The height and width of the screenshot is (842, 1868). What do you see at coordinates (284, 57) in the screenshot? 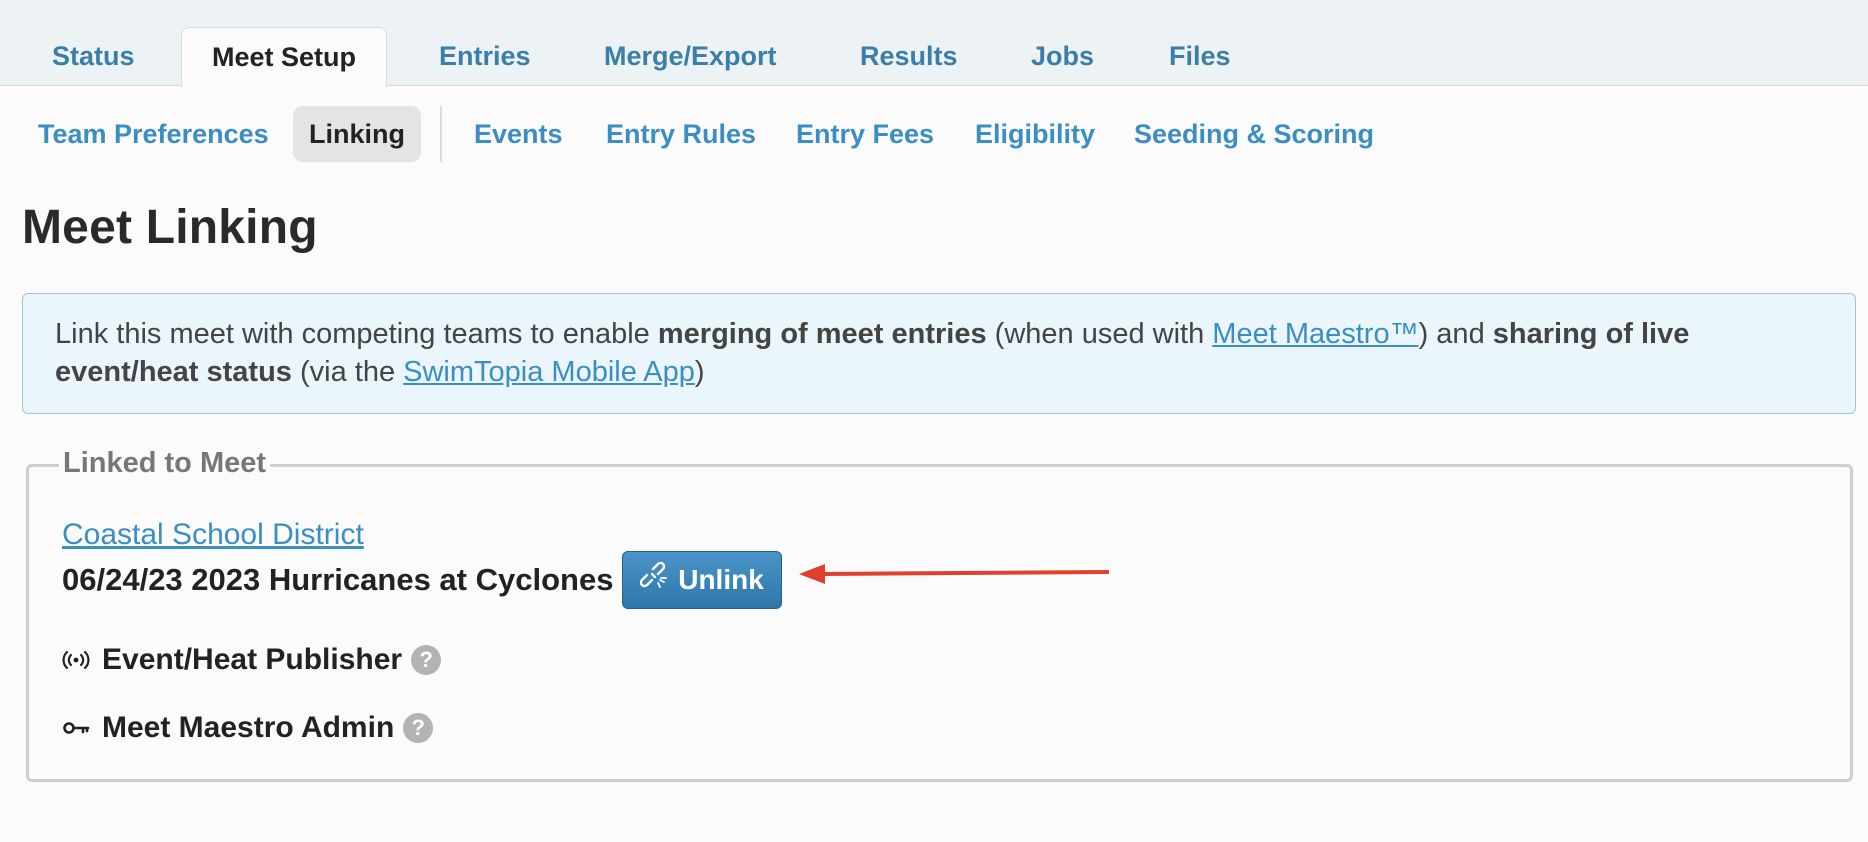
I see `tab-meet-setup: Meet Setup` at bounding box center [284, 57].